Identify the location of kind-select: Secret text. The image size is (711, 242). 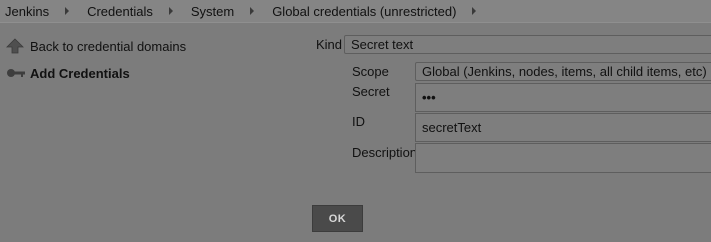
(527, 44).